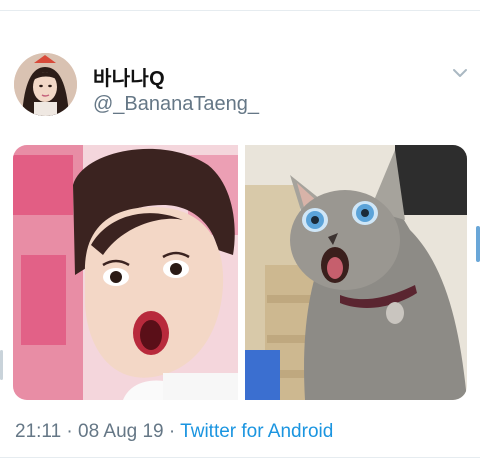 Image resolution: width=480 pixels, height=463 pixels. What do you see at coordinates (460, 73) in the screenshot?
I see `chevron-down-icon` at bounding box center [460, 73].